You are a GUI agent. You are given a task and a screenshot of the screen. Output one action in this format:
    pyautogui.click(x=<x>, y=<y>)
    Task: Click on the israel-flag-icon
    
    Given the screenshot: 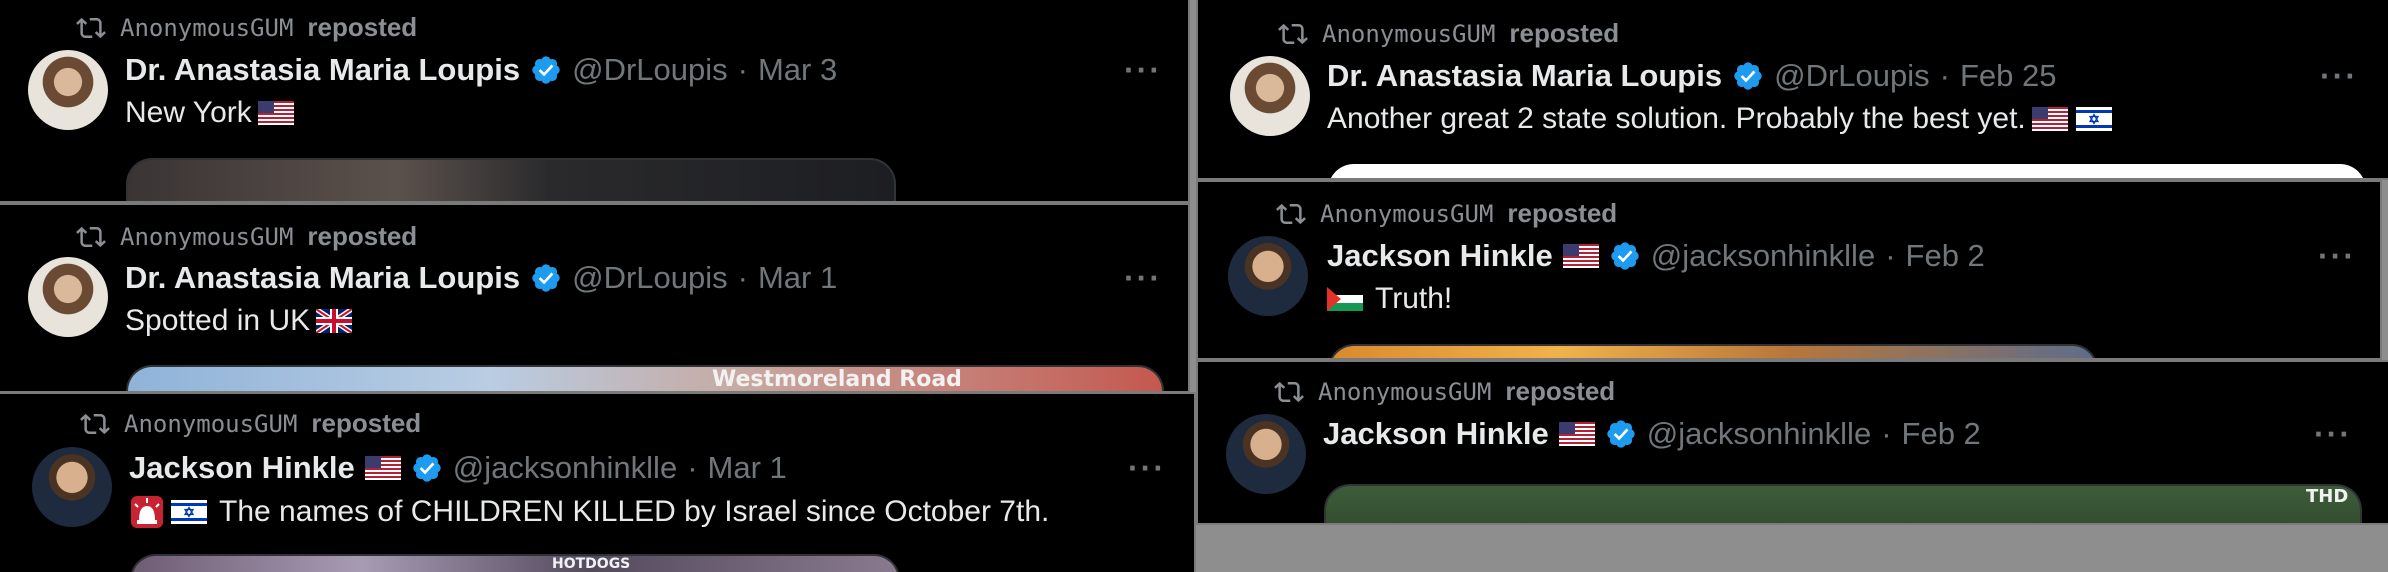 What is the action you would take?
    pyautogui.click(x=2094, y=119)
    